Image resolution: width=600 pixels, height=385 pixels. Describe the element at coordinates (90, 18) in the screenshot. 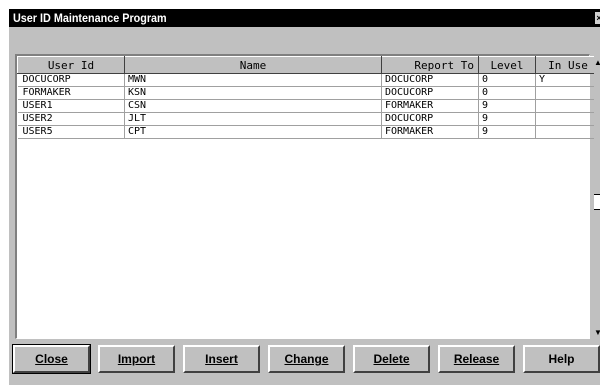

I see `window-title: User ID Maintenance Program` at that location.